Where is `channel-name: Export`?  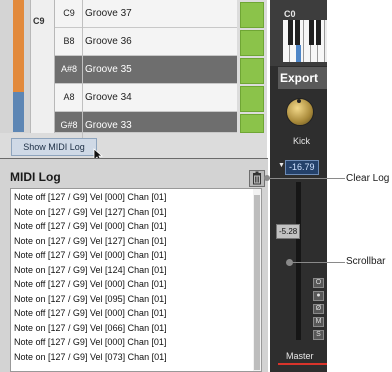 channel-name: Export is located at coordinates (299, 78).